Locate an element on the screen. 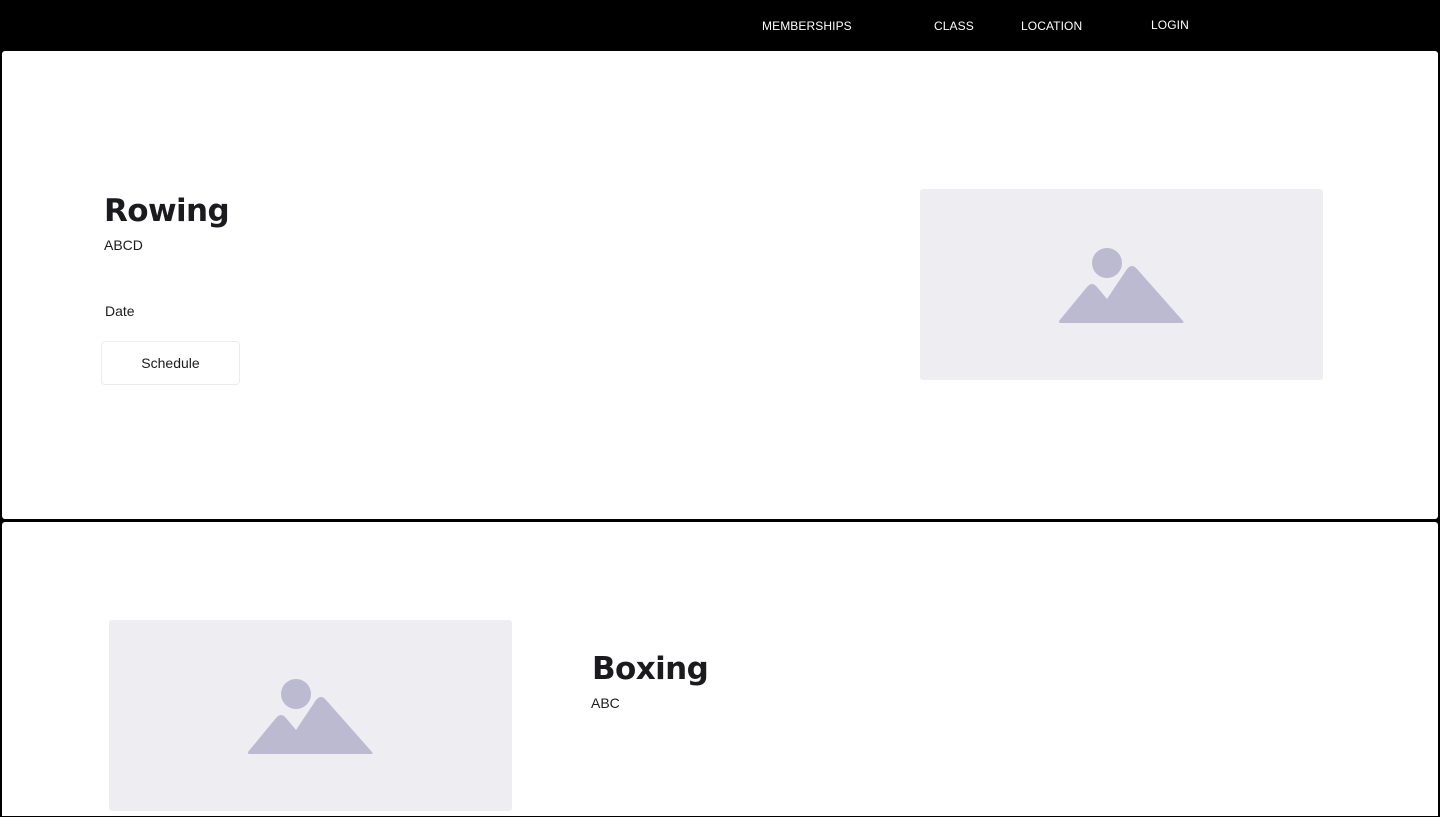 Image resolution: width=1440 pixels, height=817 pixels. nav-item-login: LOGIN is located at coordinates (1170, 25).